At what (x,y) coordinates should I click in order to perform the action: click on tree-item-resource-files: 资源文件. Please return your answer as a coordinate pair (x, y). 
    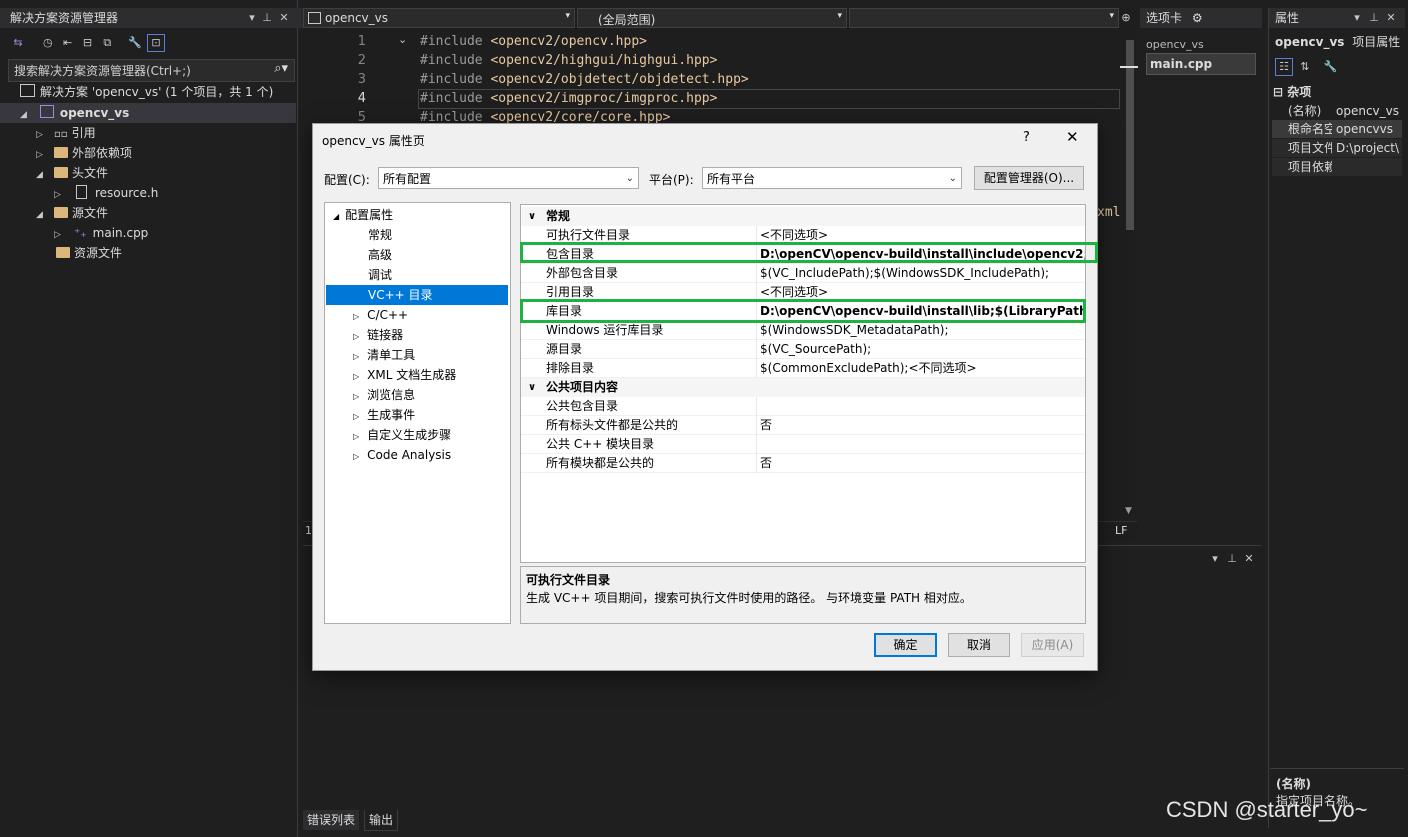
    Looking at the image, I should click on (89, 253).